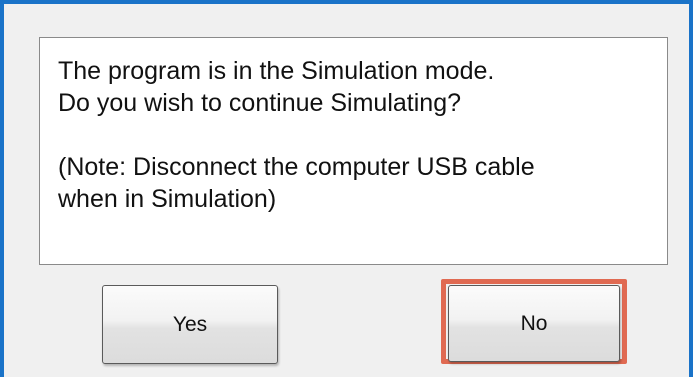 Image resolution: width=693 pixels, height=377 pixels. I want to click on yes-button: Yes, so click(190, 324).